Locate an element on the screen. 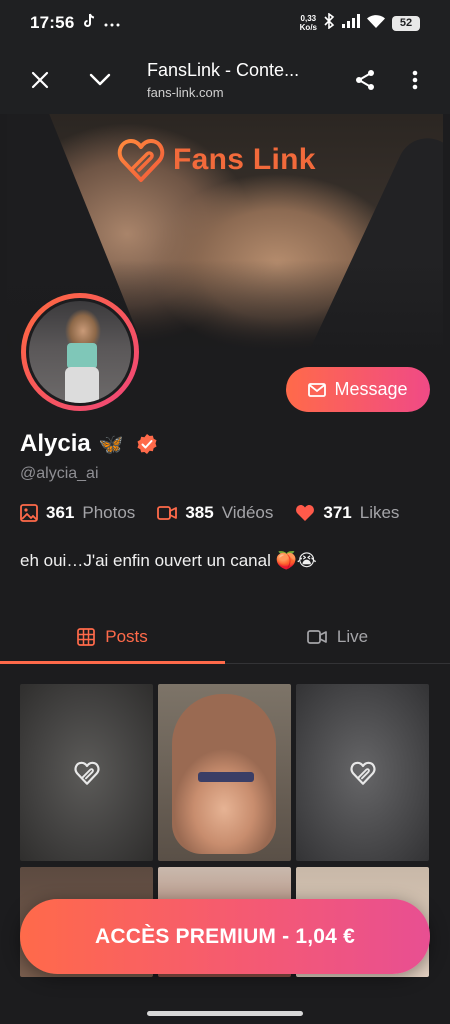 This screenshot has width=450, height=1024. content-tabs: Posts Live is located at coordinates (225, 637).